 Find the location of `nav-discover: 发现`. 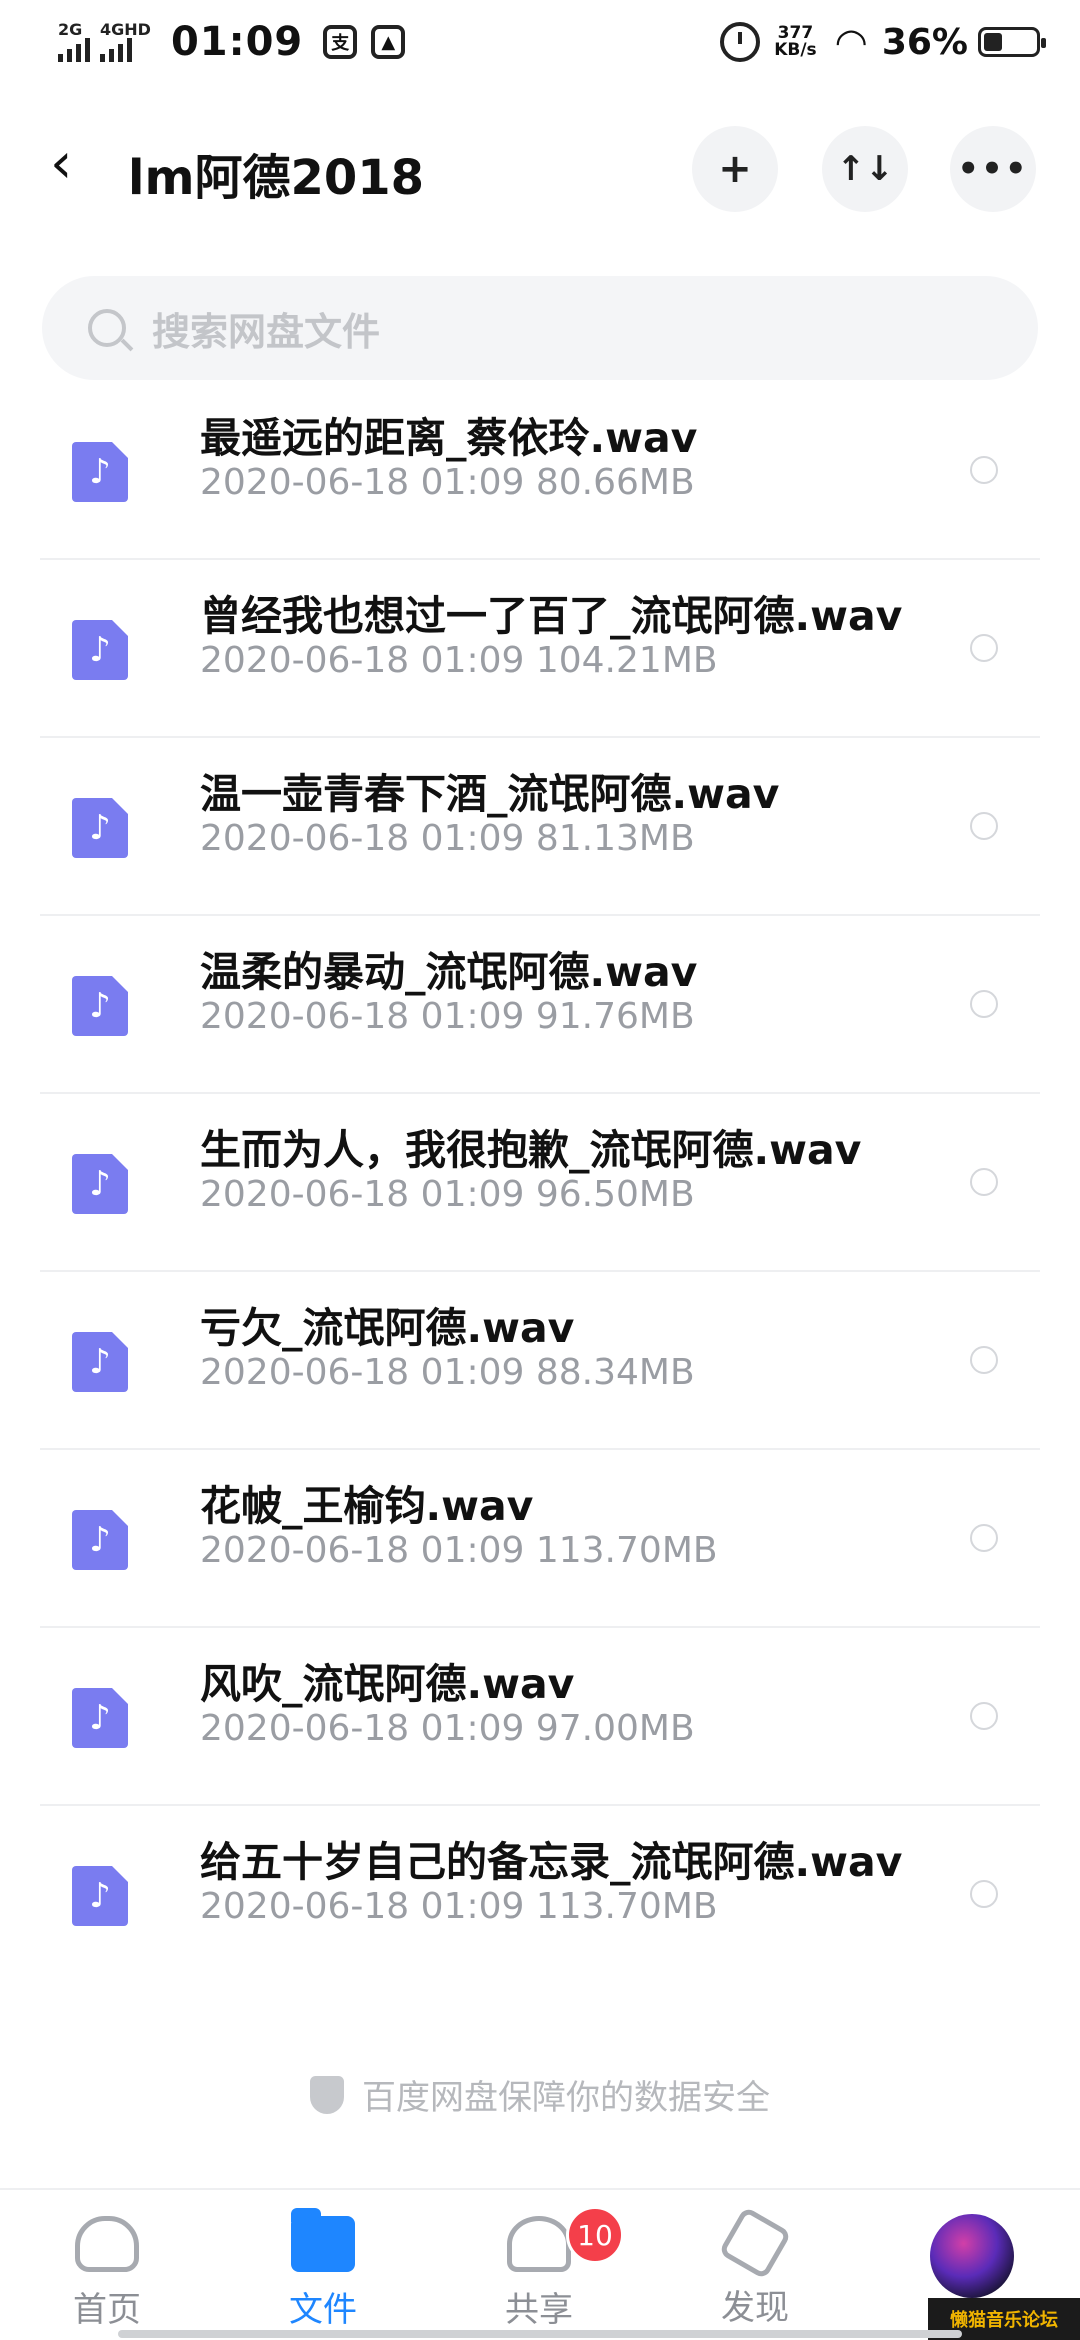

nav-discover: 发现 is located at coordinates (755, 2267).